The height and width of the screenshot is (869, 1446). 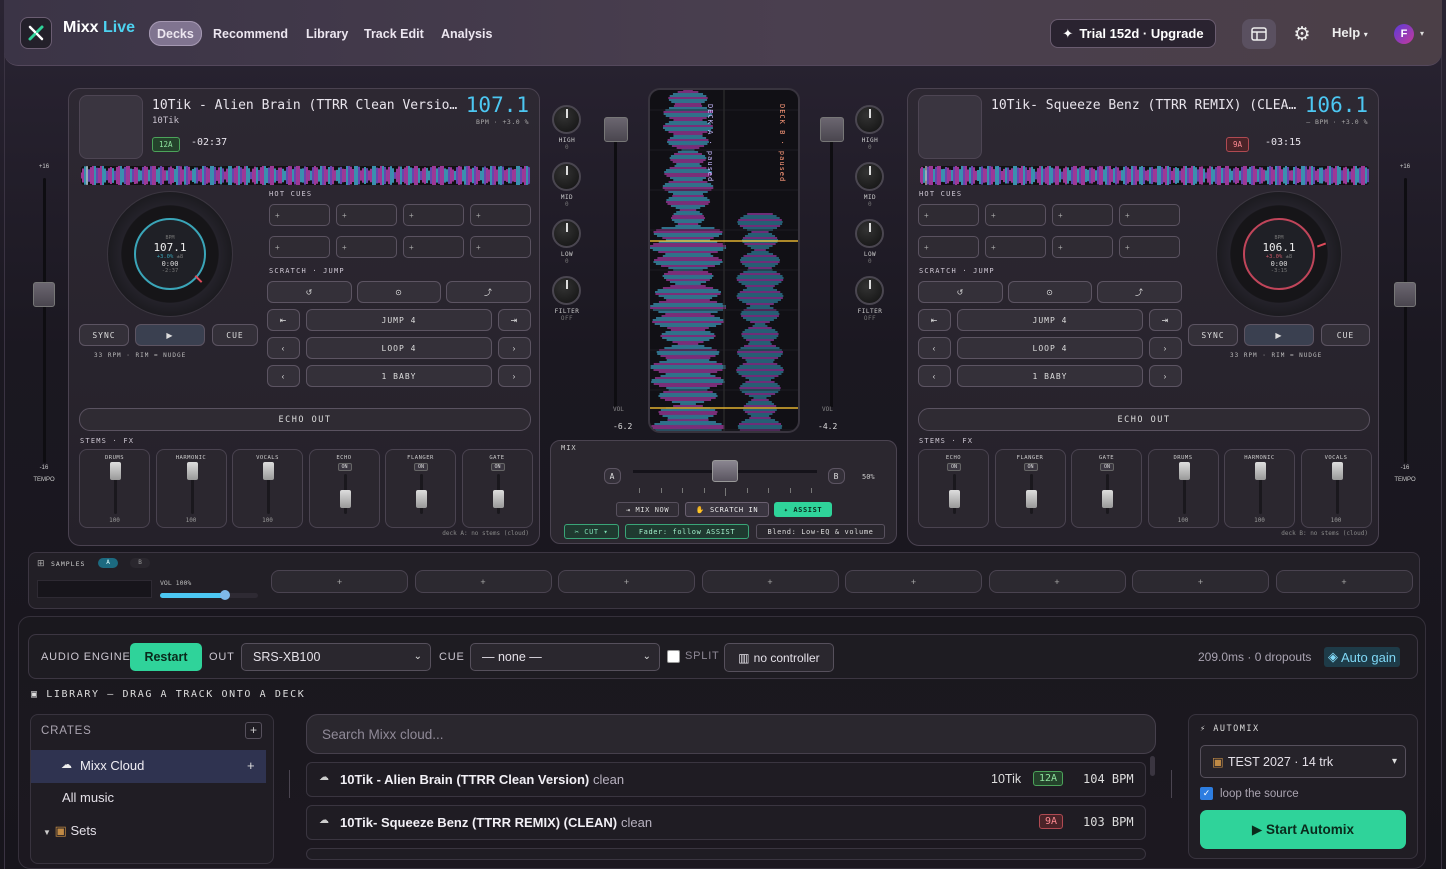 What do you see at coordinates (566, 290) in the screenshot?
I see `eq-knob-filter` at bounding box center [566, 290].